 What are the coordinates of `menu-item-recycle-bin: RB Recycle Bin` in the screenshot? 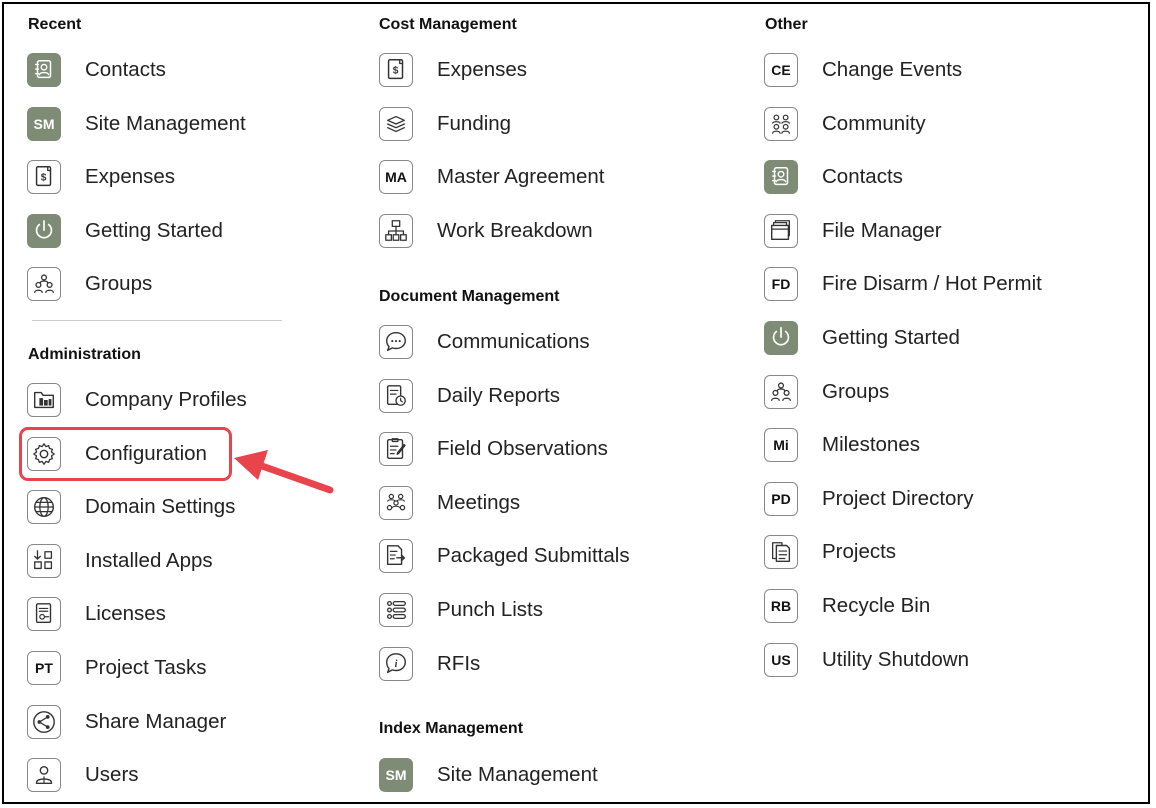 It's located at (847, 606).